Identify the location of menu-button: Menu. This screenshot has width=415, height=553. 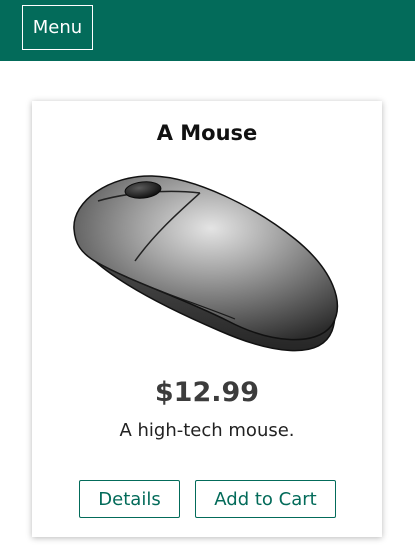
(57, 27).